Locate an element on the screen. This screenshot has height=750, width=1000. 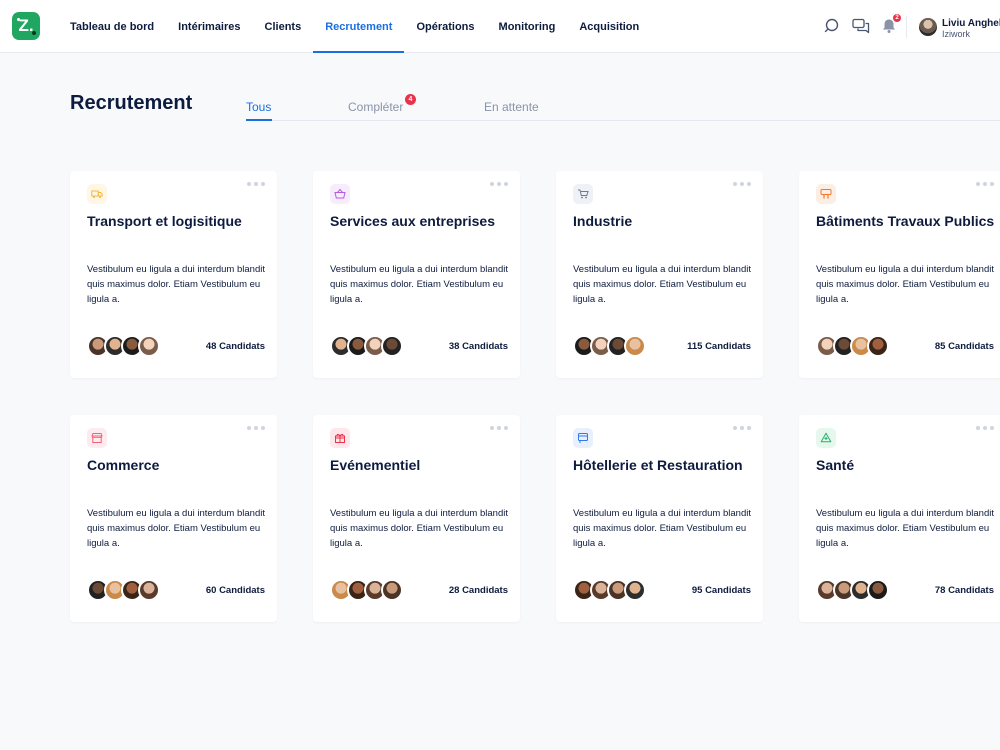
nav-item-clients: Clients is located at coordinates (283, 26).